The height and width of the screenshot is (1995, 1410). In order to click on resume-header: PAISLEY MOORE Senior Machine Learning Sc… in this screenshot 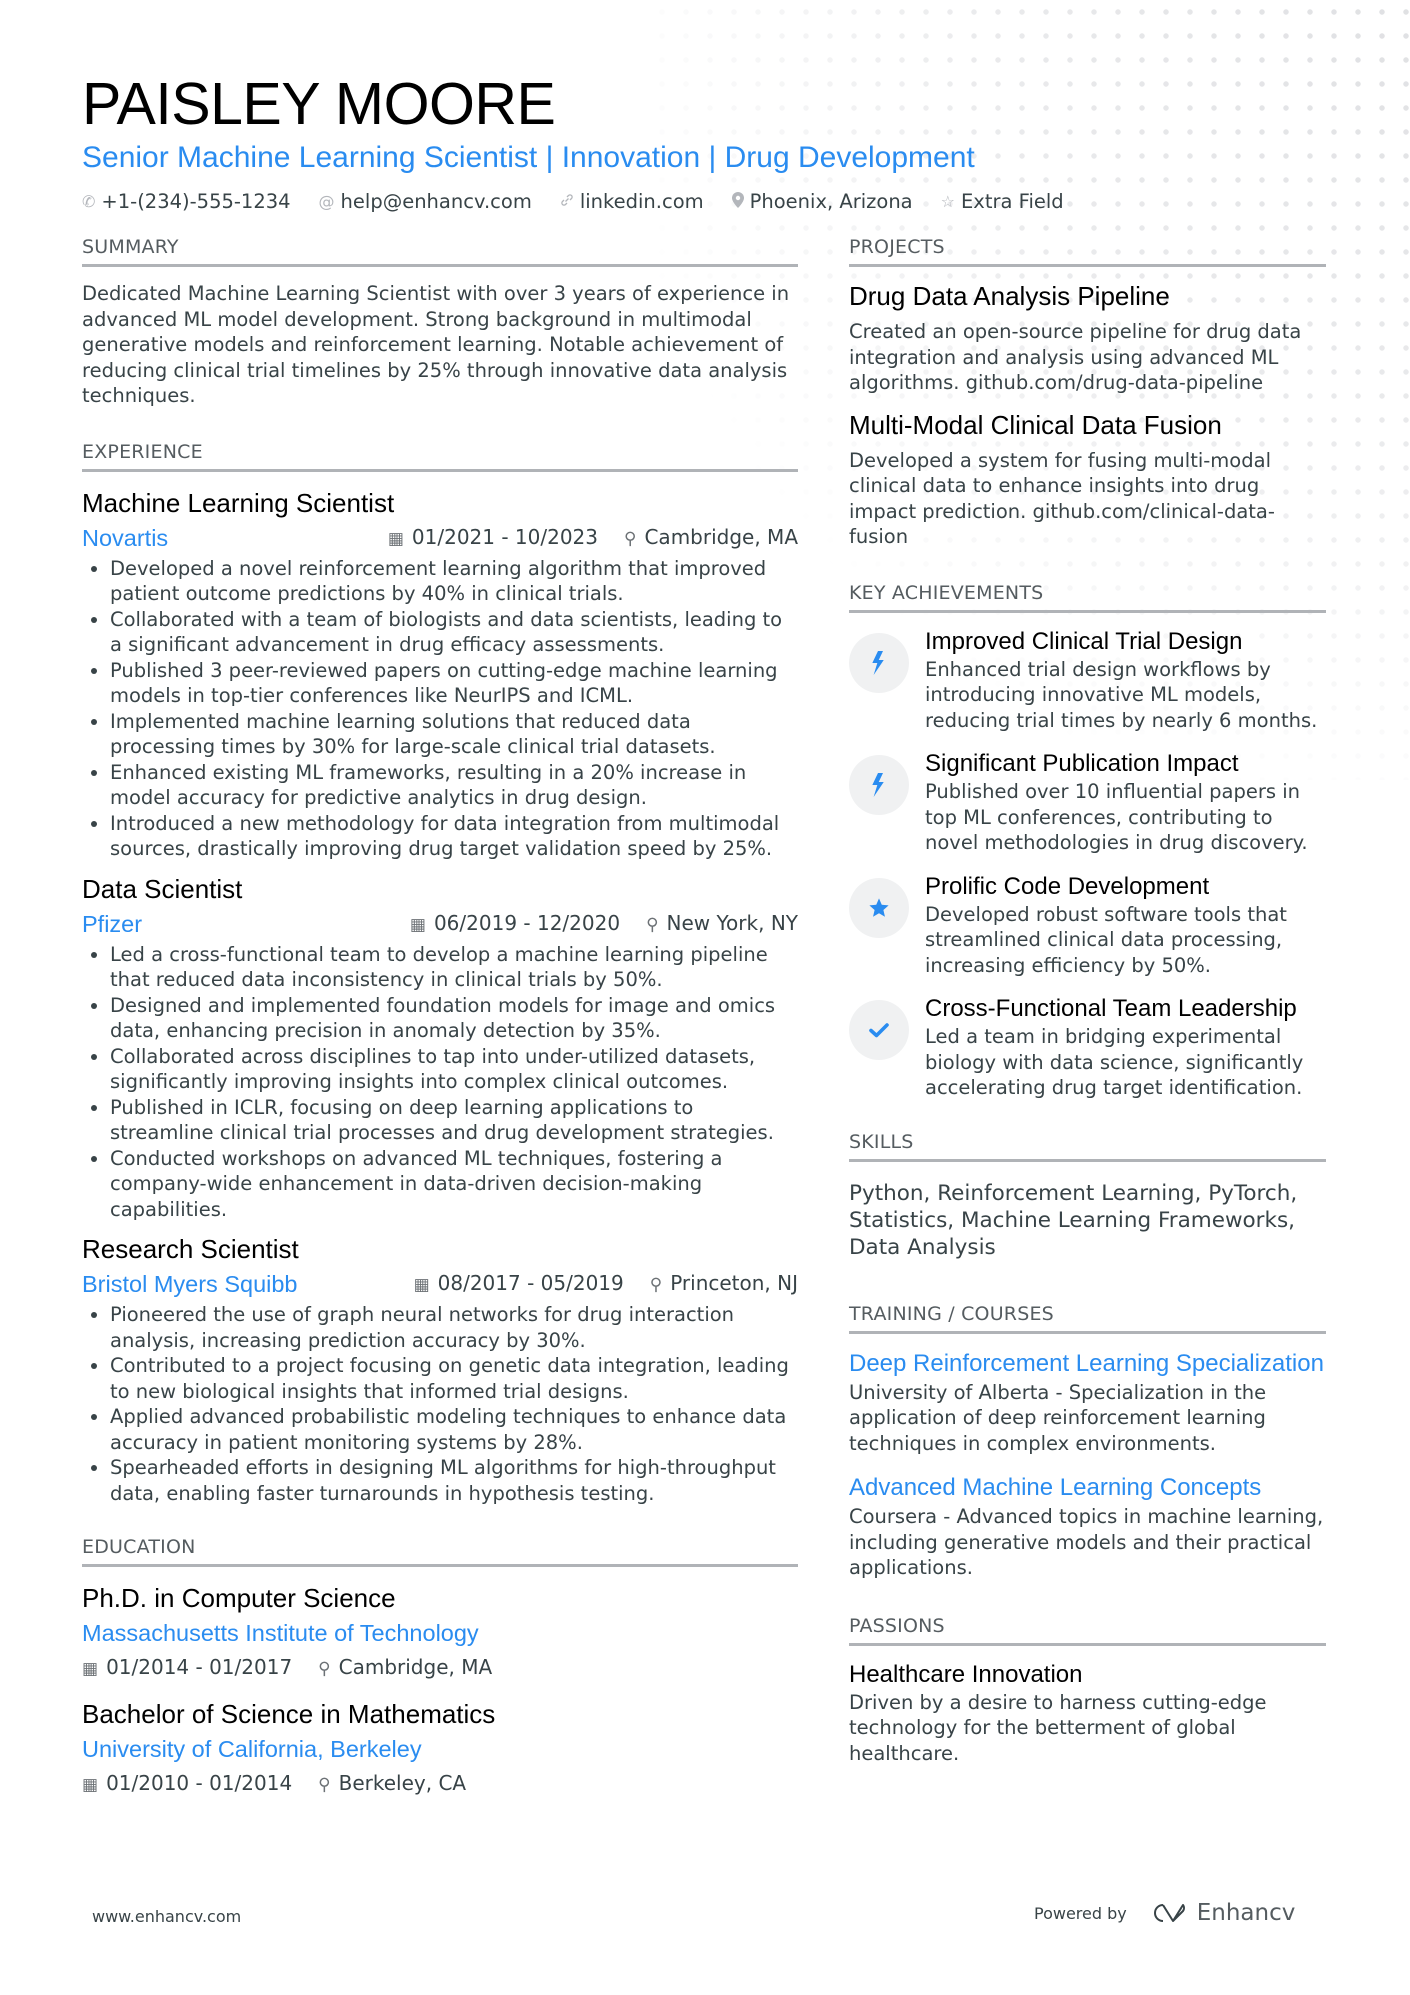, I will do `click(716, 141)`.